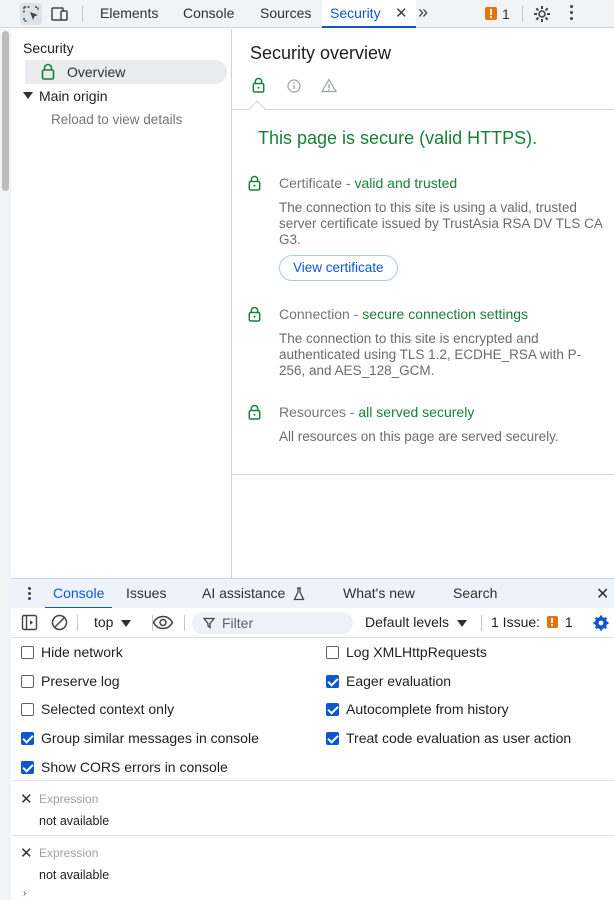 The height and width of the screenshot is (900, 614). I want to click on context-selector: top, so click(113, 622).